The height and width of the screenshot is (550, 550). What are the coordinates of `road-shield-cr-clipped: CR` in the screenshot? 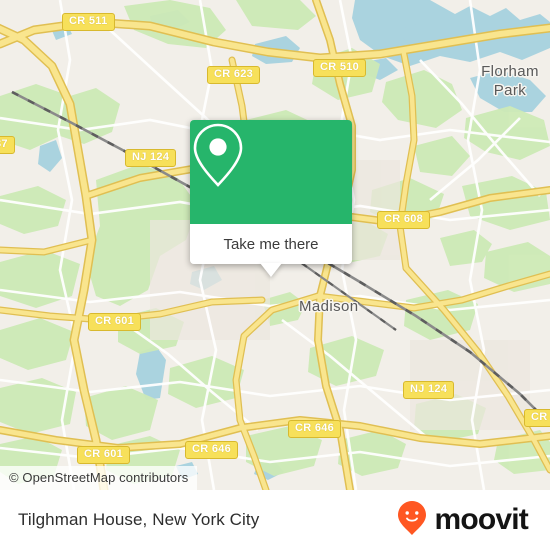 It's located at (537, 418).